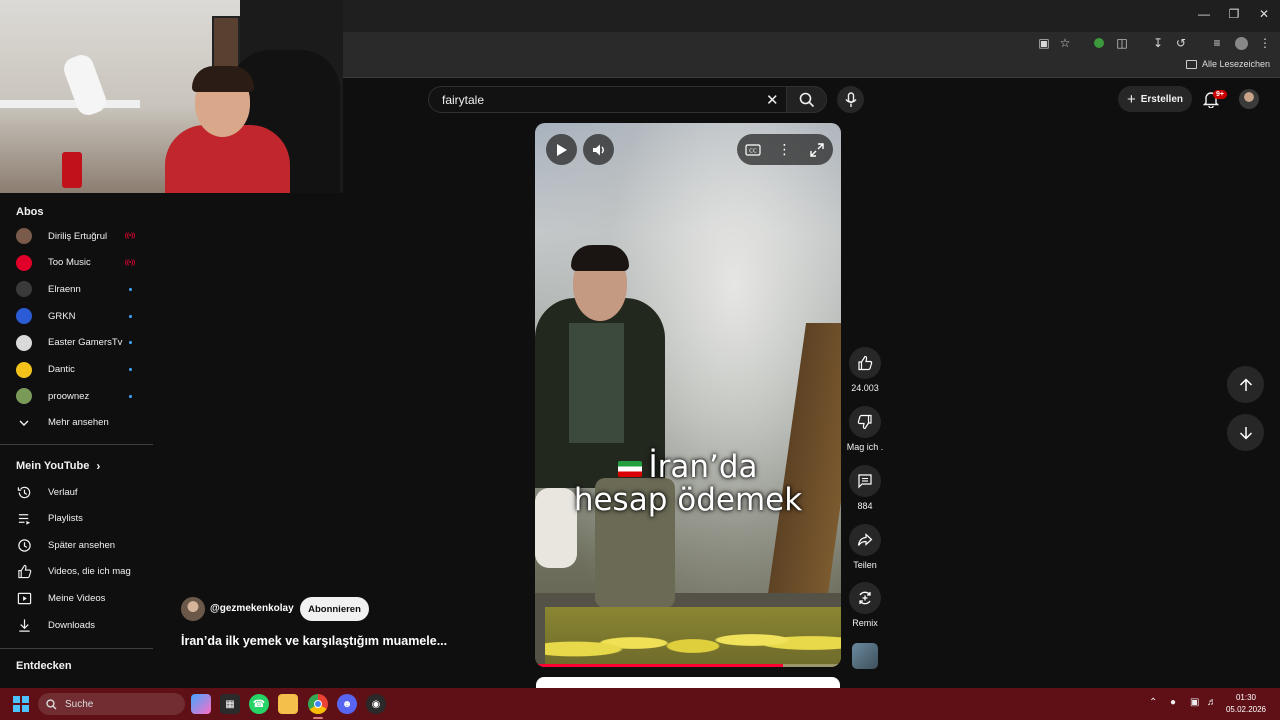  I want to click on comment-icon, so click(865, 481).